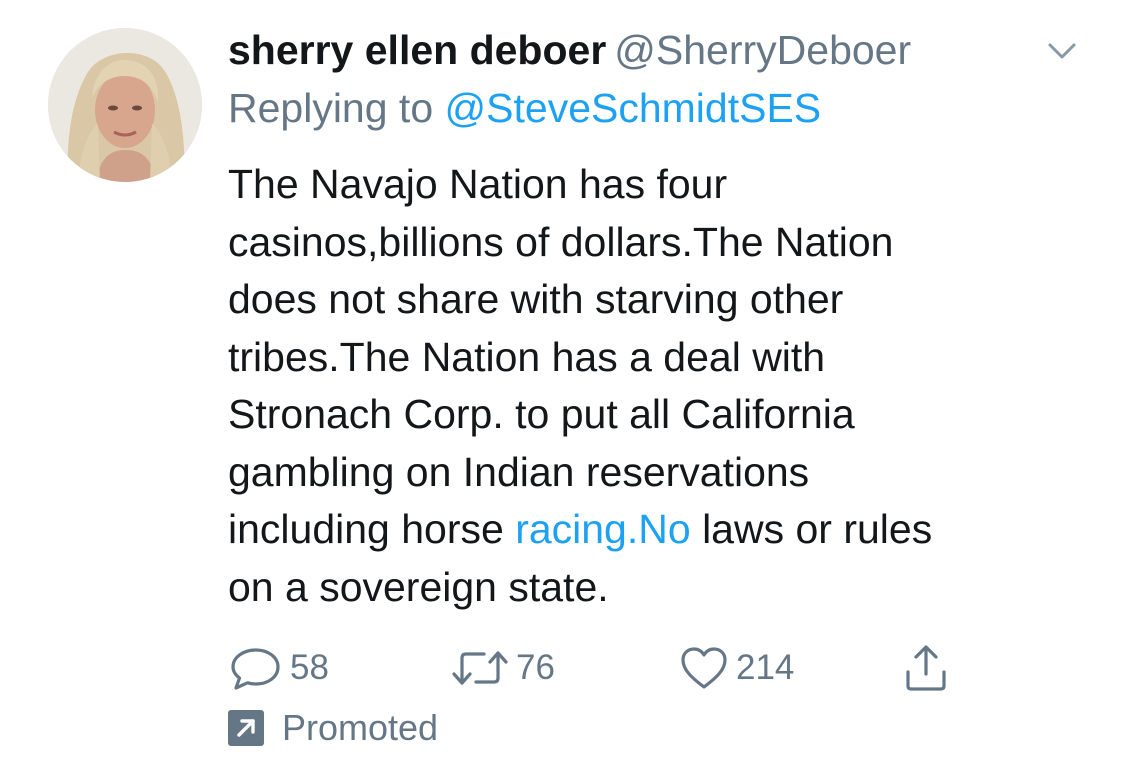  I want to click on share-upload-icon, so click(926, 668).